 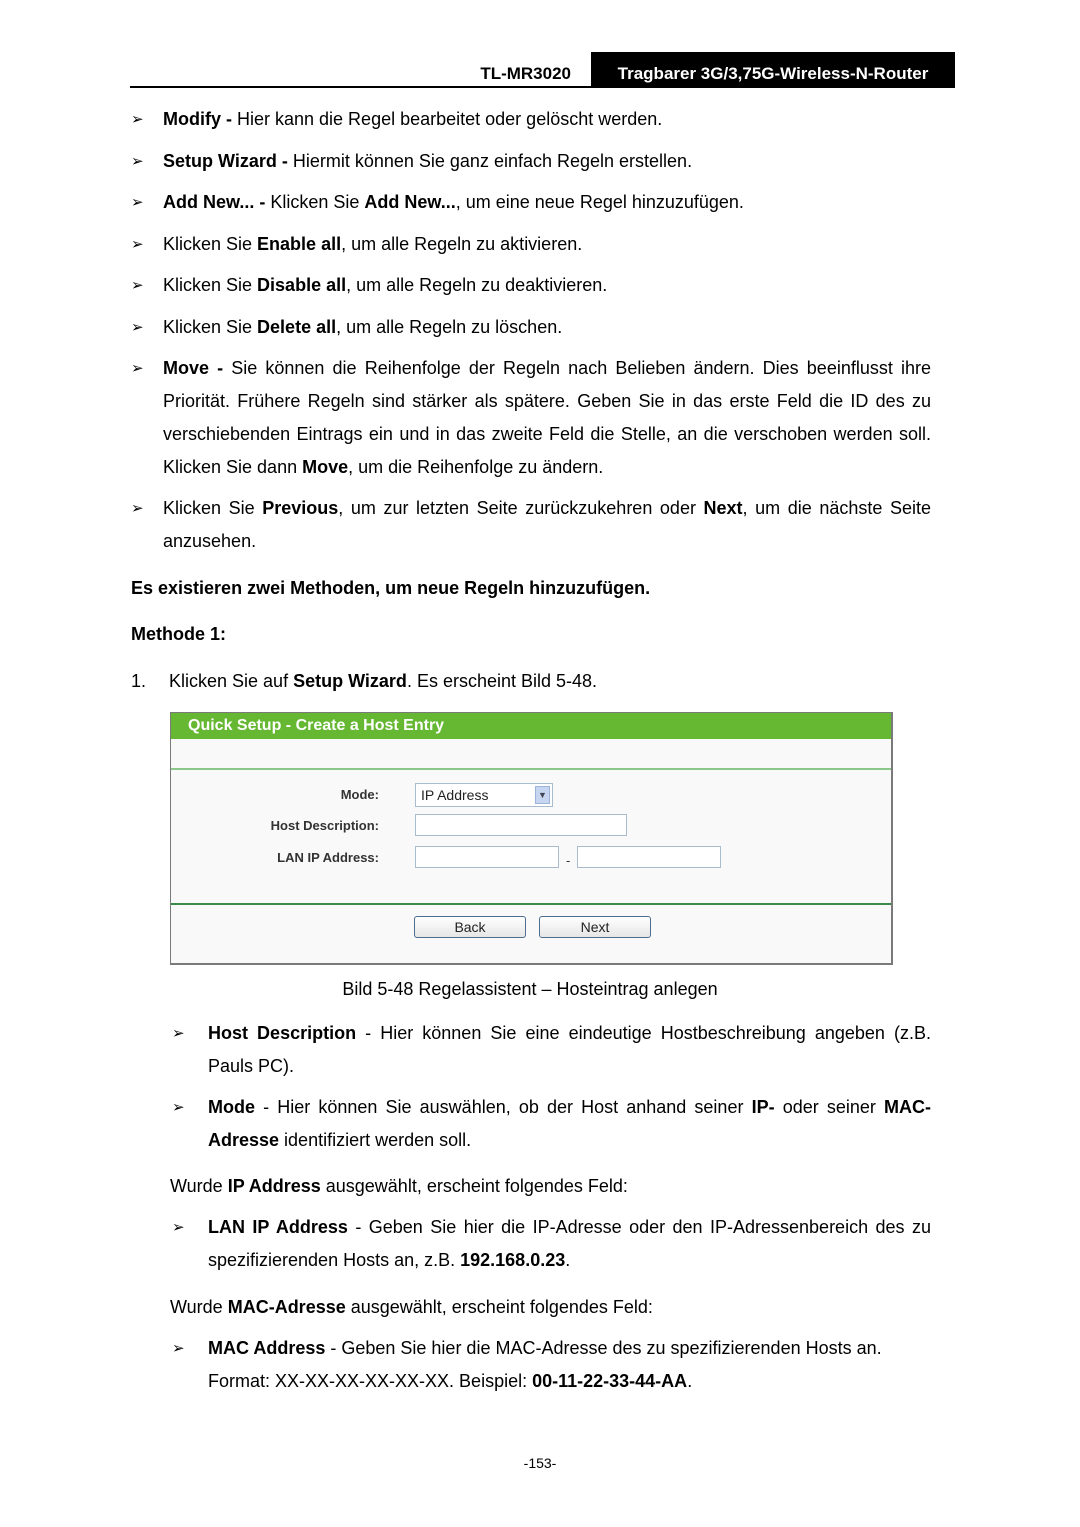 What do you see at coordinates (487, 857) in the screenshot?
I see `lan-ip-from-input` at bounding box center [487, 857].